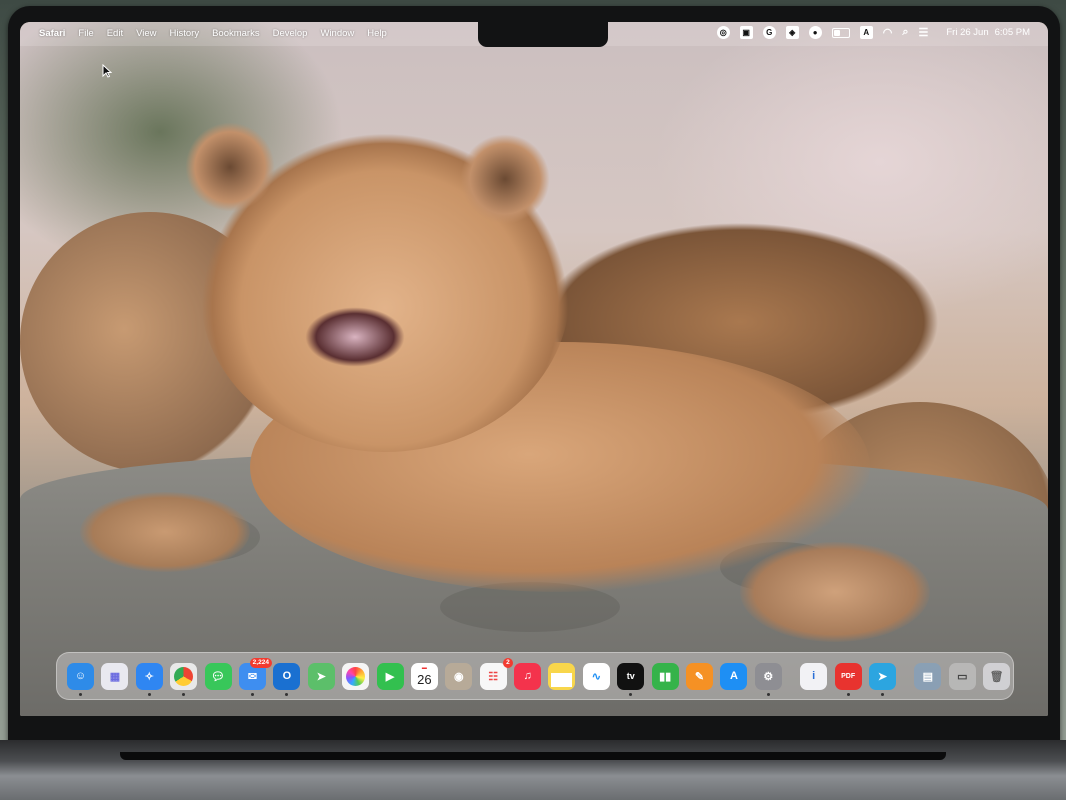 The image size is (1066, 800). What do you see at coordinates (888, 32) in the screenshot?
I see `wifi-icon: ◠` at bounding box center [888, 32].